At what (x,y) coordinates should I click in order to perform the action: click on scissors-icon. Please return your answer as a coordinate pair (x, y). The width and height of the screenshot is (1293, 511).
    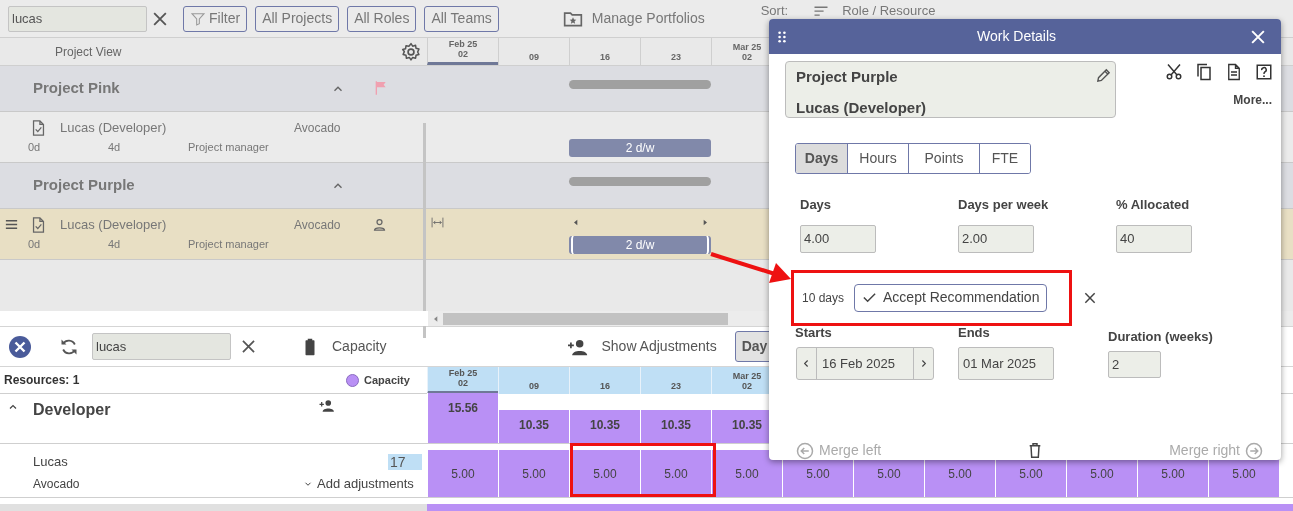
    Looking at the image, I should click on (1174, 72).